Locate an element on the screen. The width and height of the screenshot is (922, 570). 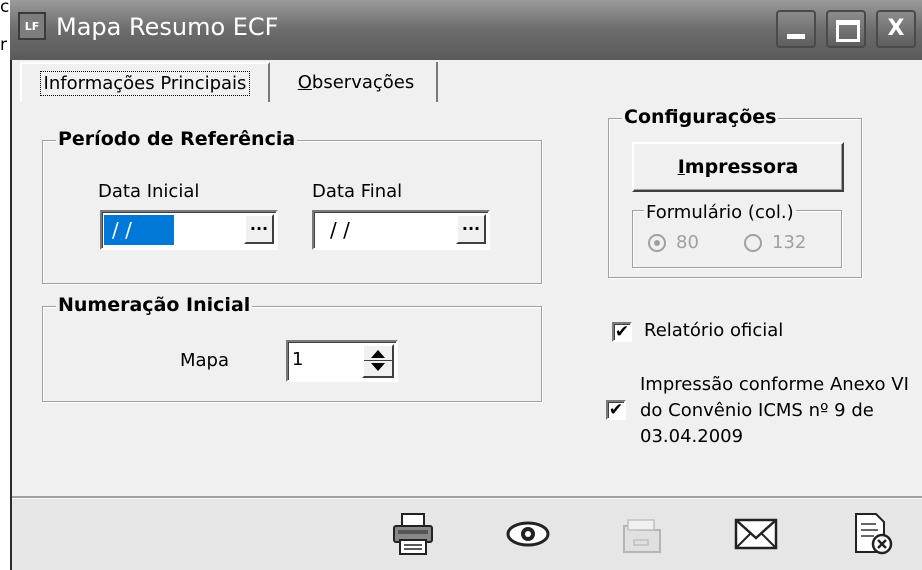
maximize-icon is located at coordinates (848, 31).